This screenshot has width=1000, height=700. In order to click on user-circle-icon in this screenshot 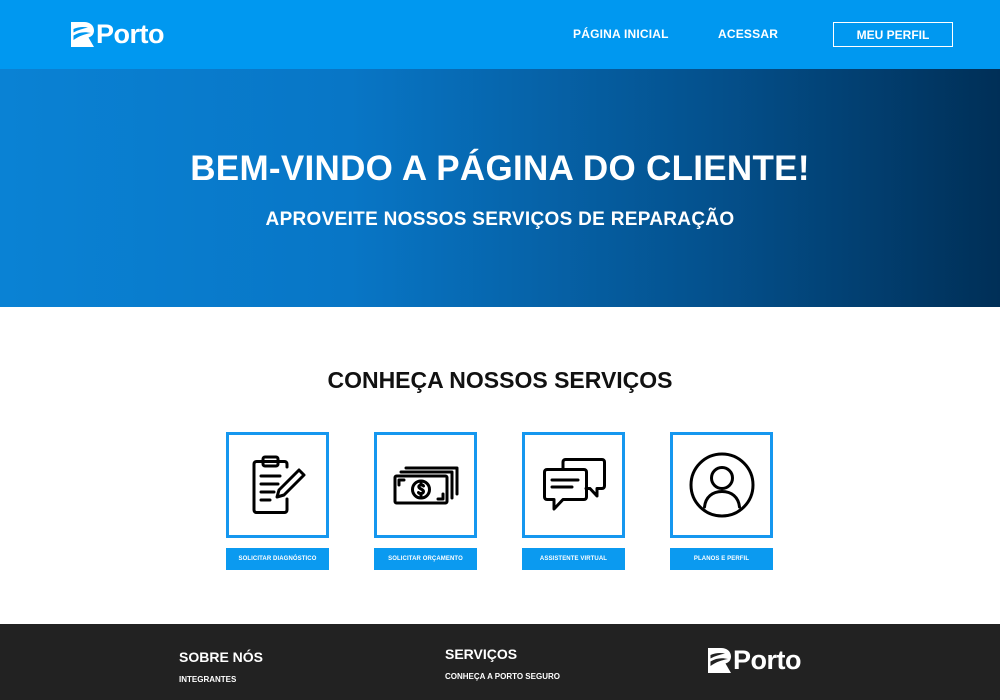, I will do `click(721, 485)`.